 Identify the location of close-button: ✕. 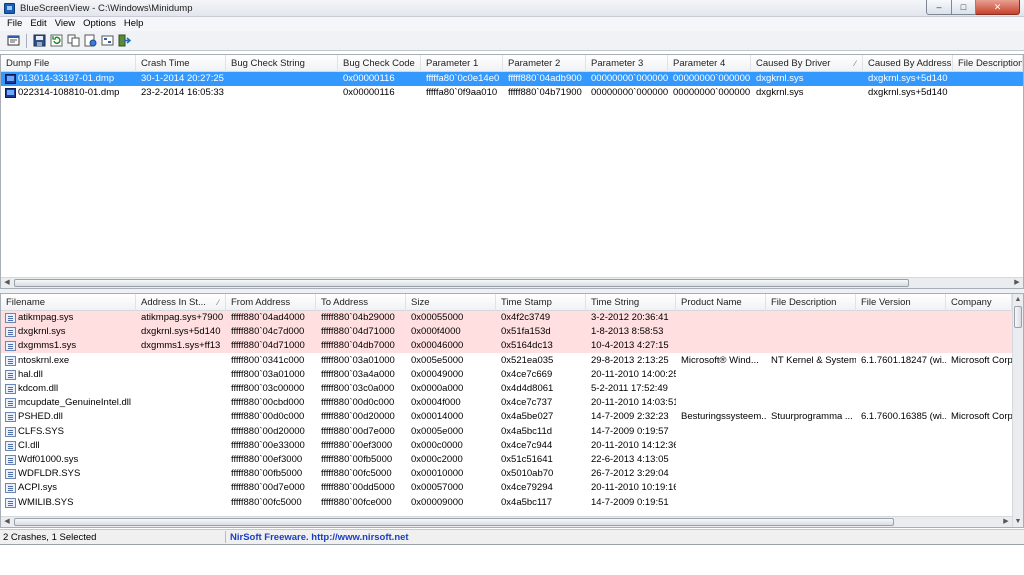
(998, 7).